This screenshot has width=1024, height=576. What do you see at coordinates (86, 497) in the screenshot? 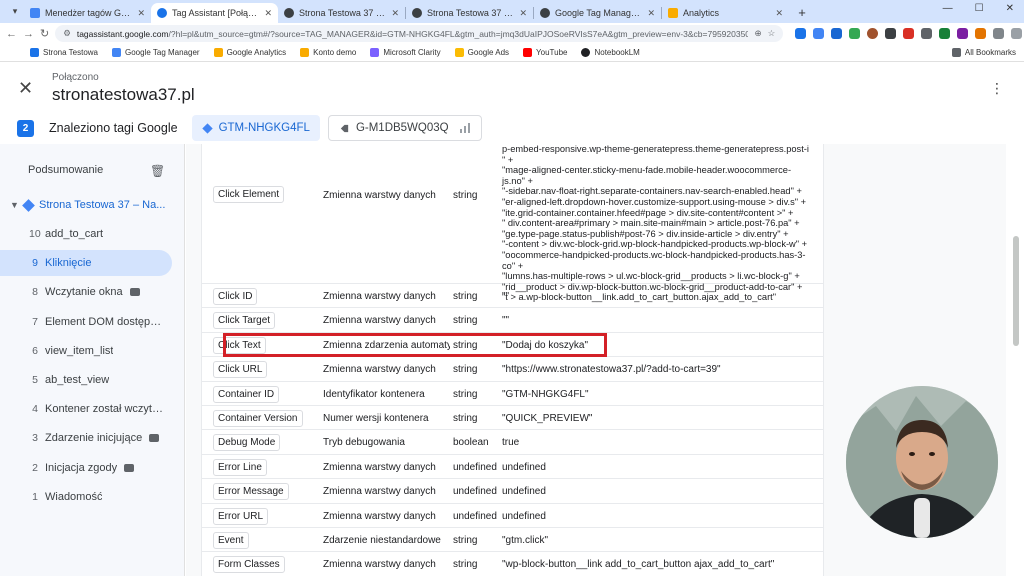
I see `sidebar-event-item: 1 Wiadomość` at bounding box center [86, 497].